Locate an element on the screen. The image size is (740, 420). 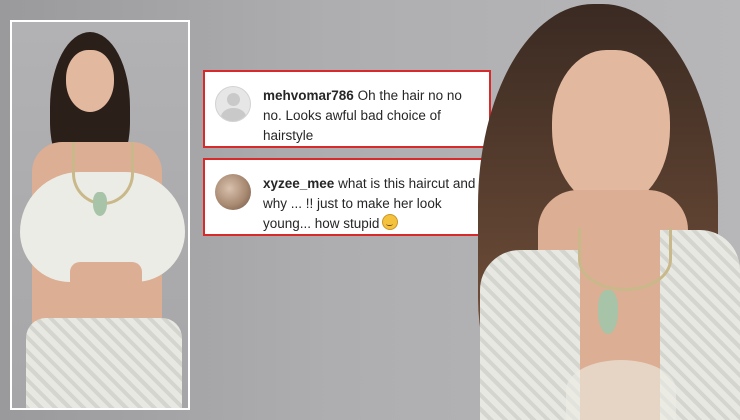
user-photo-avatar is located at coordinates (233, 192).